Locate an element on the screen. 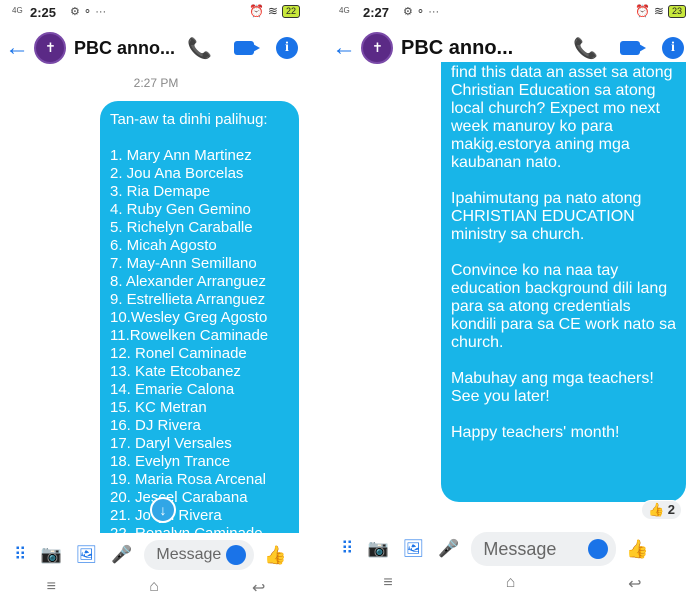 This screenshot has width=698, height=599. reaction-count: 2 is located at coordinates (671, 509).